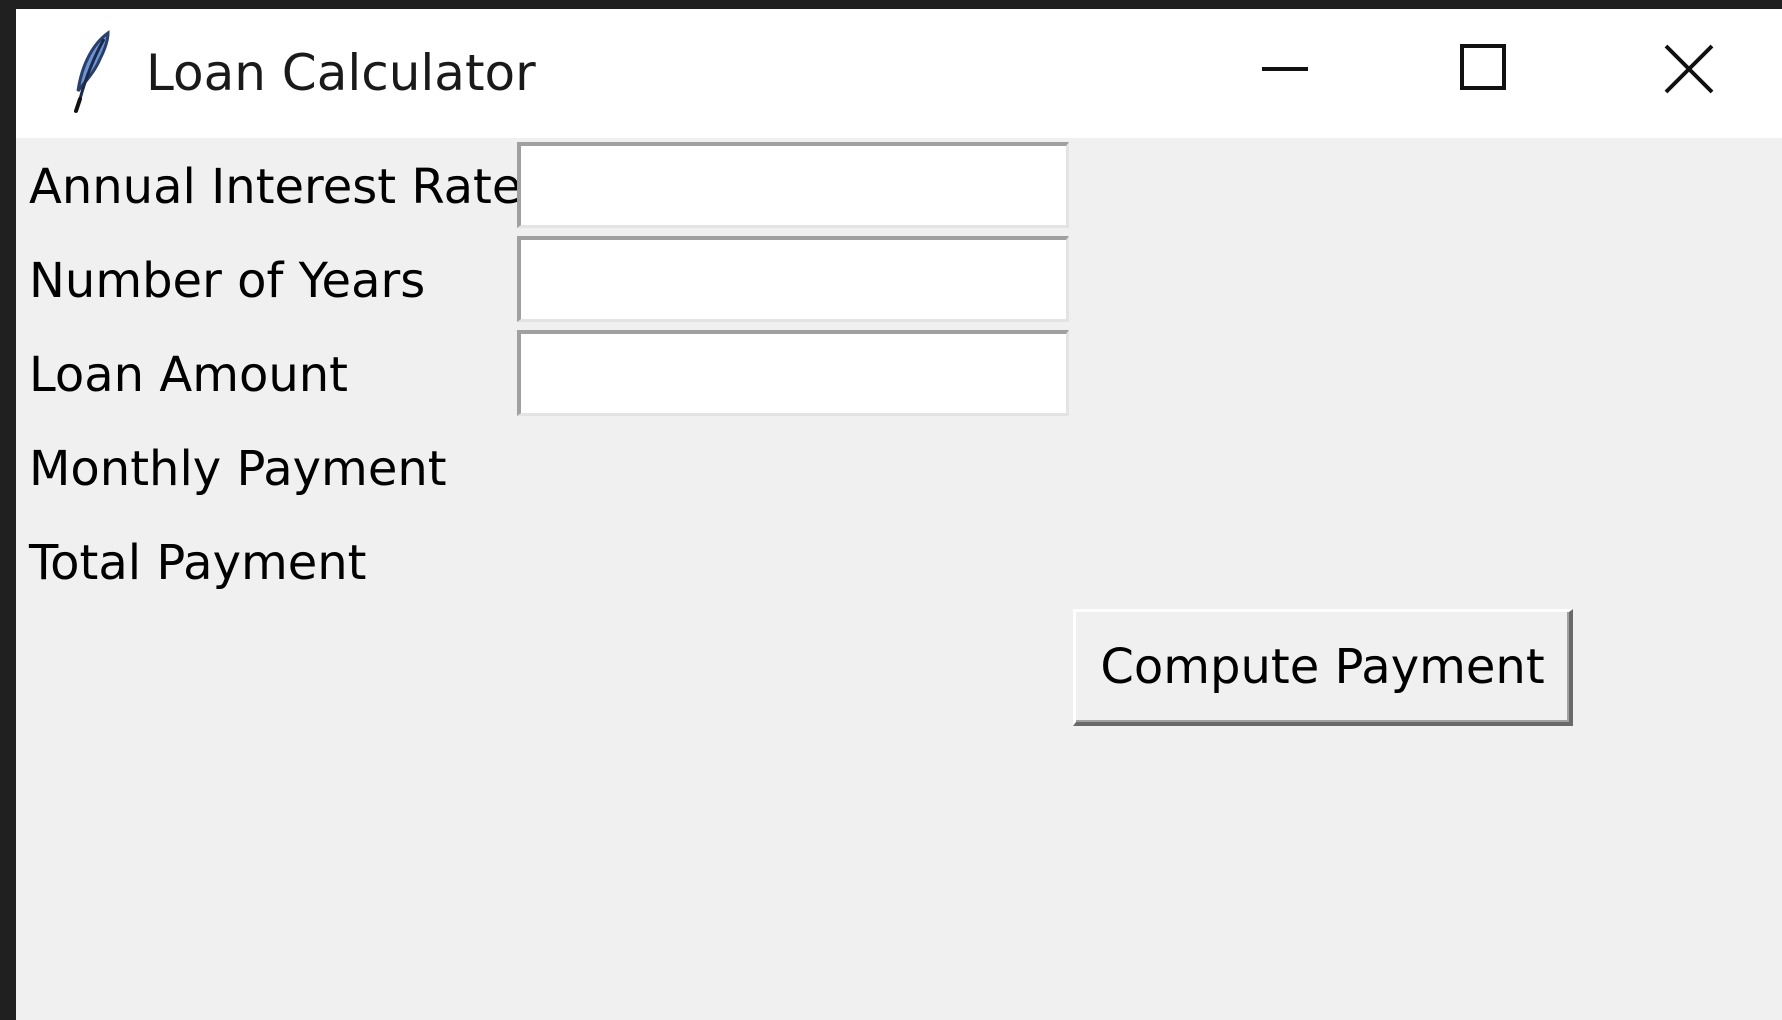  What do you see at coordinates (238, 469) in the screenshot?
I see `monthly-payment-label: Monthly Payment` at bounding box center [238, 469].